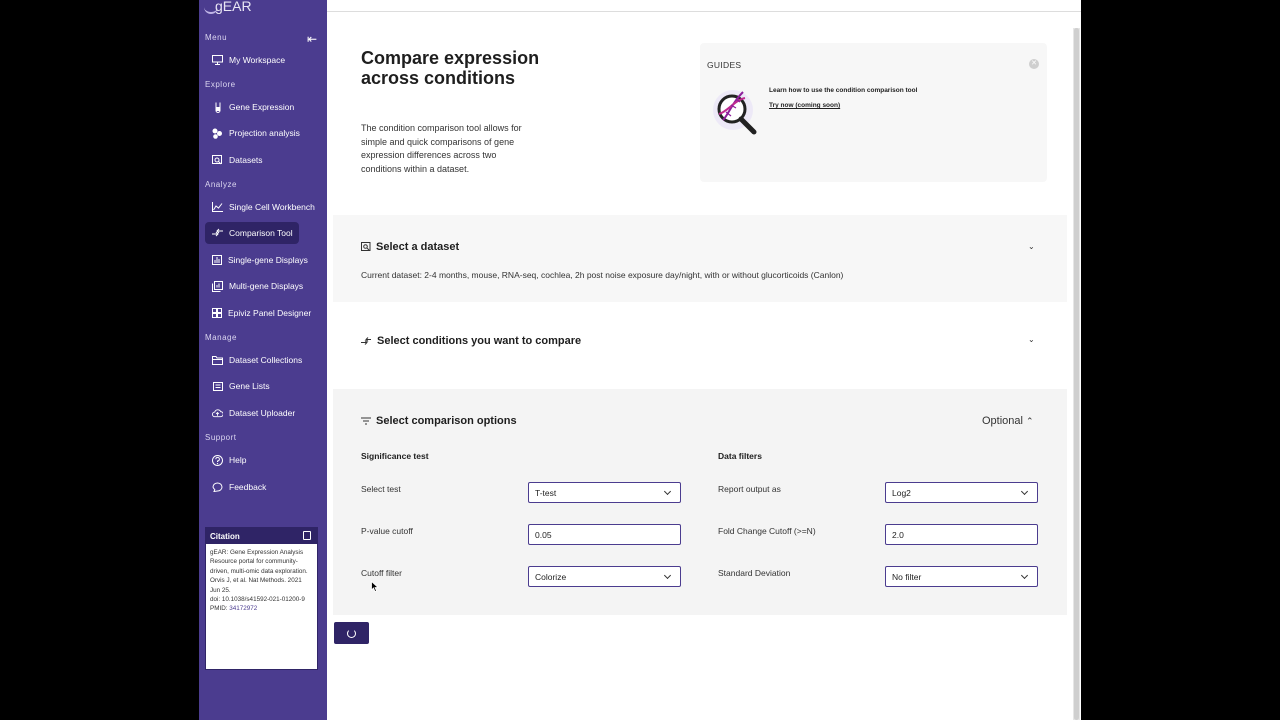 This screenshot has width=1280, height=720. Describe the element at coordinates (246, 160) in the screenshot. I see `sidebar-item-label: Datasets` at that location.